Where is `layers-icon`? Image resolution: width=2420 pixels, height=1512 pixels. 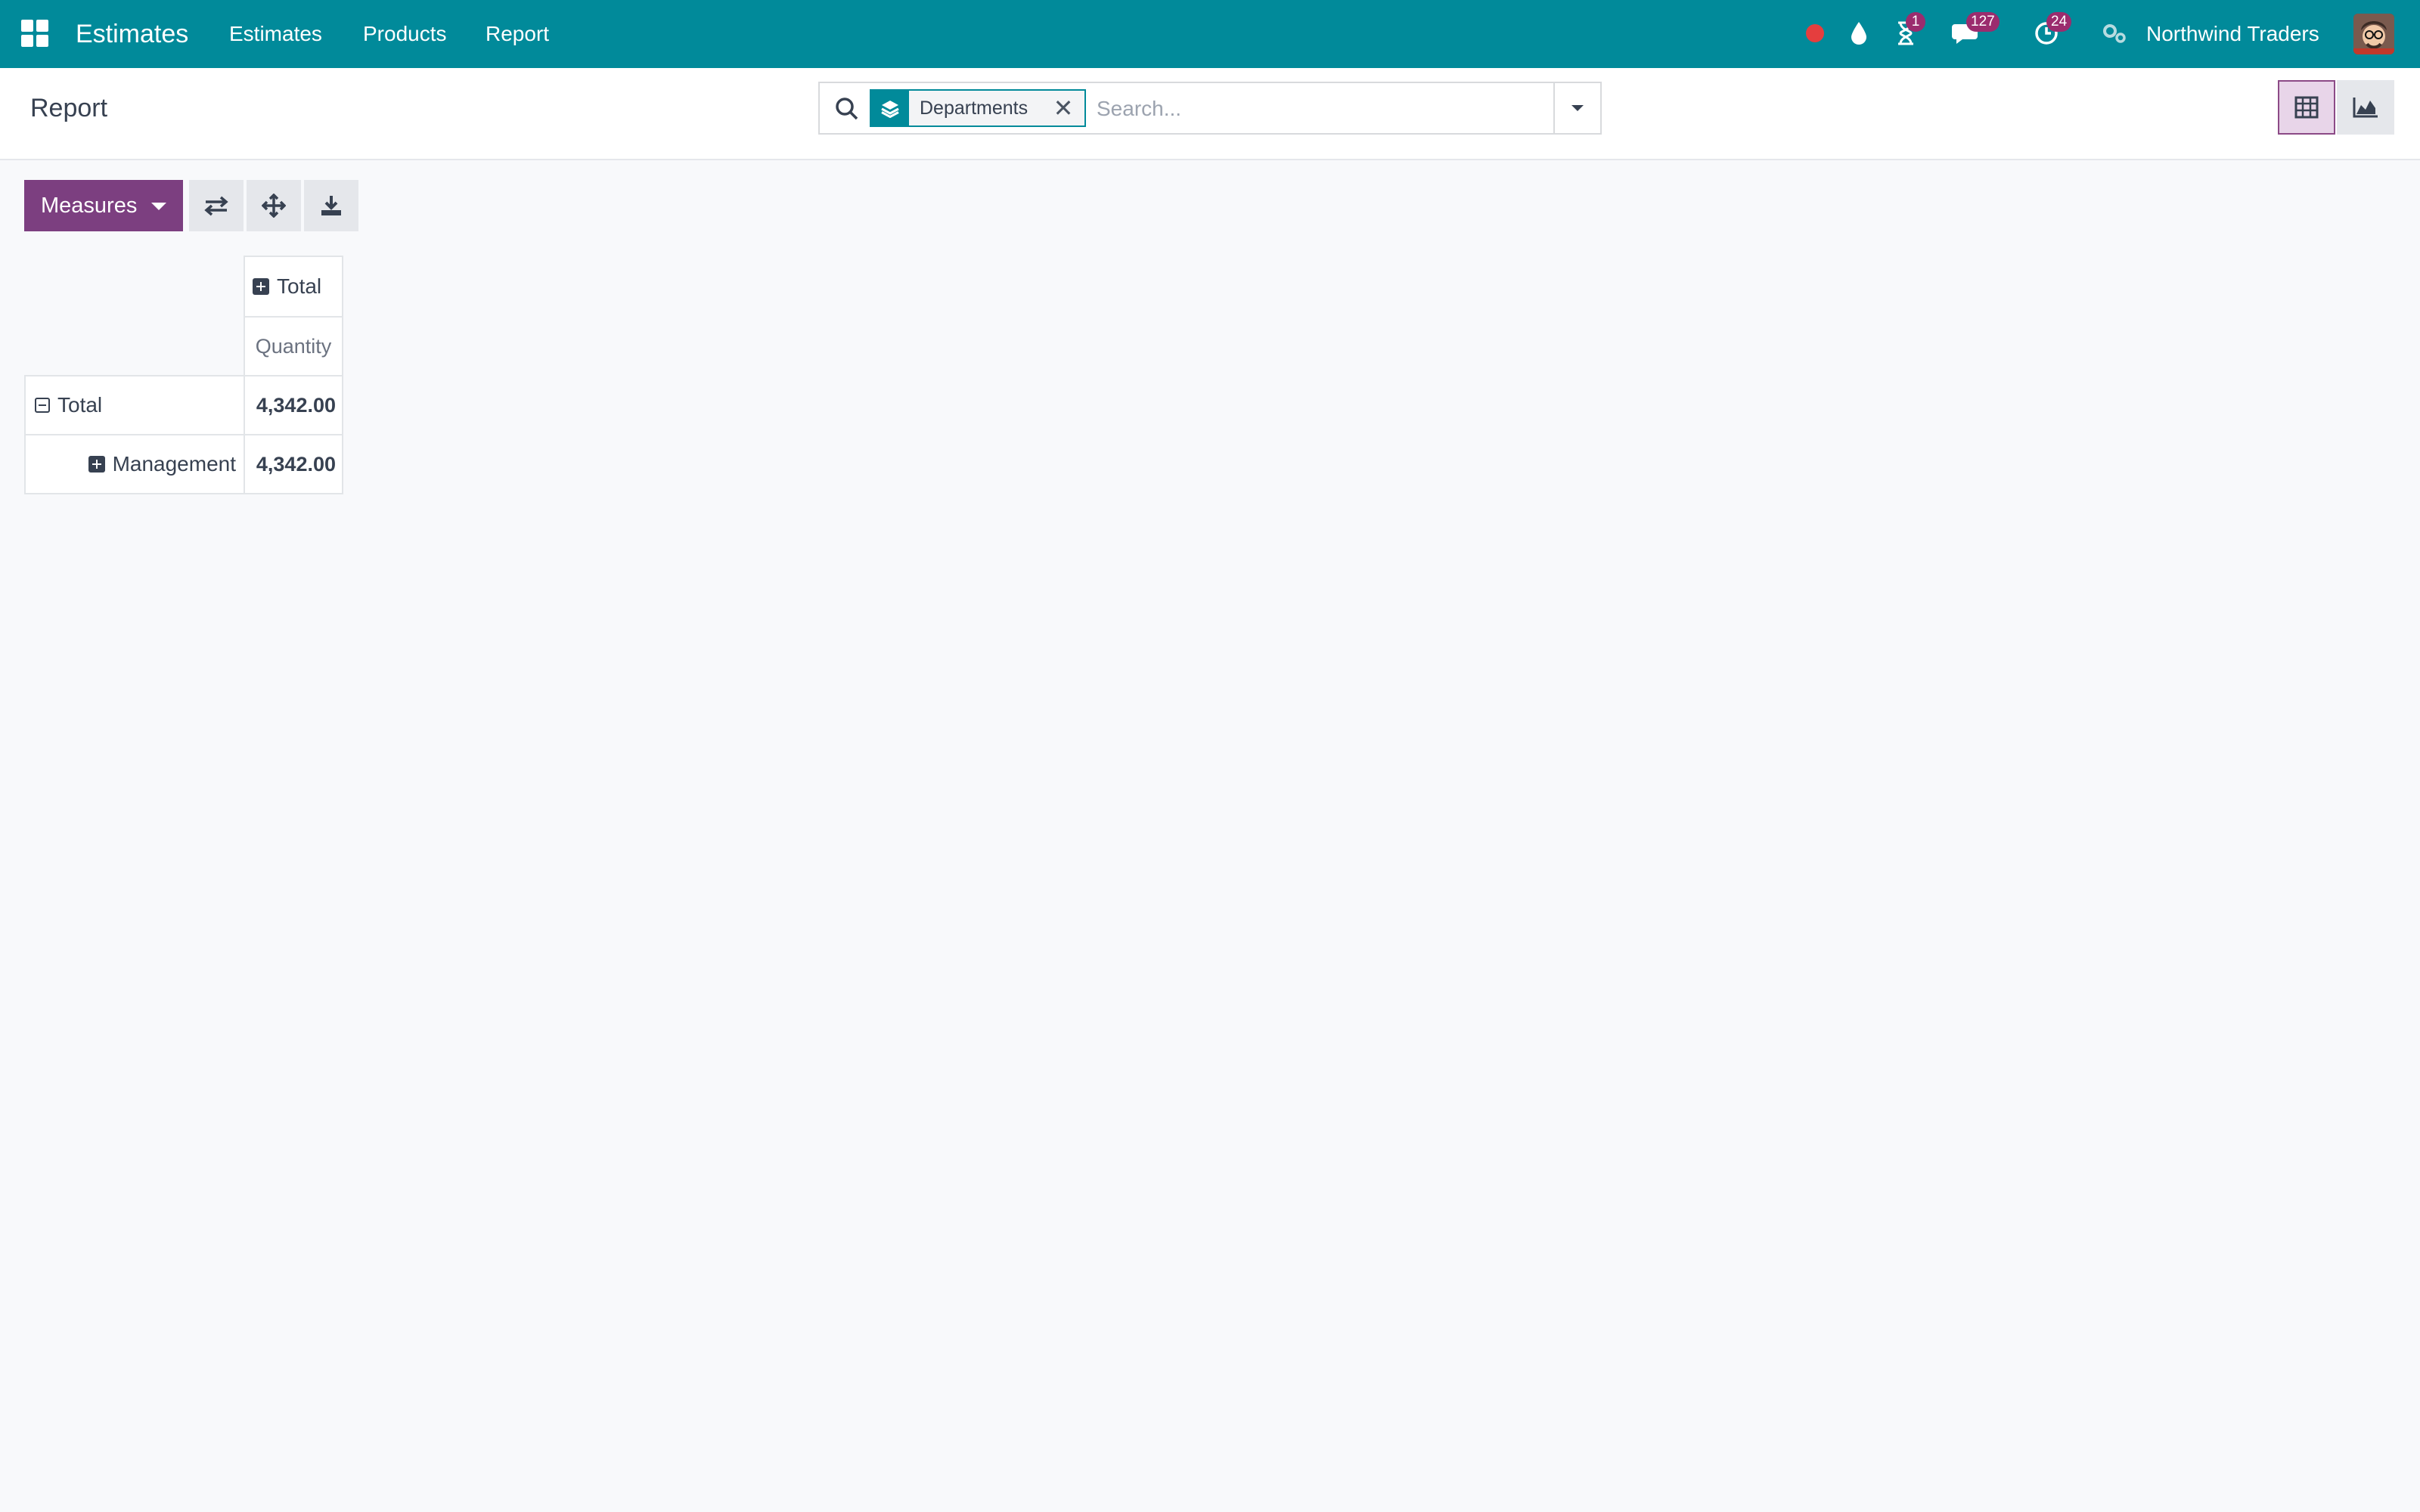 layers-icon is located at coordinates (890, 108).